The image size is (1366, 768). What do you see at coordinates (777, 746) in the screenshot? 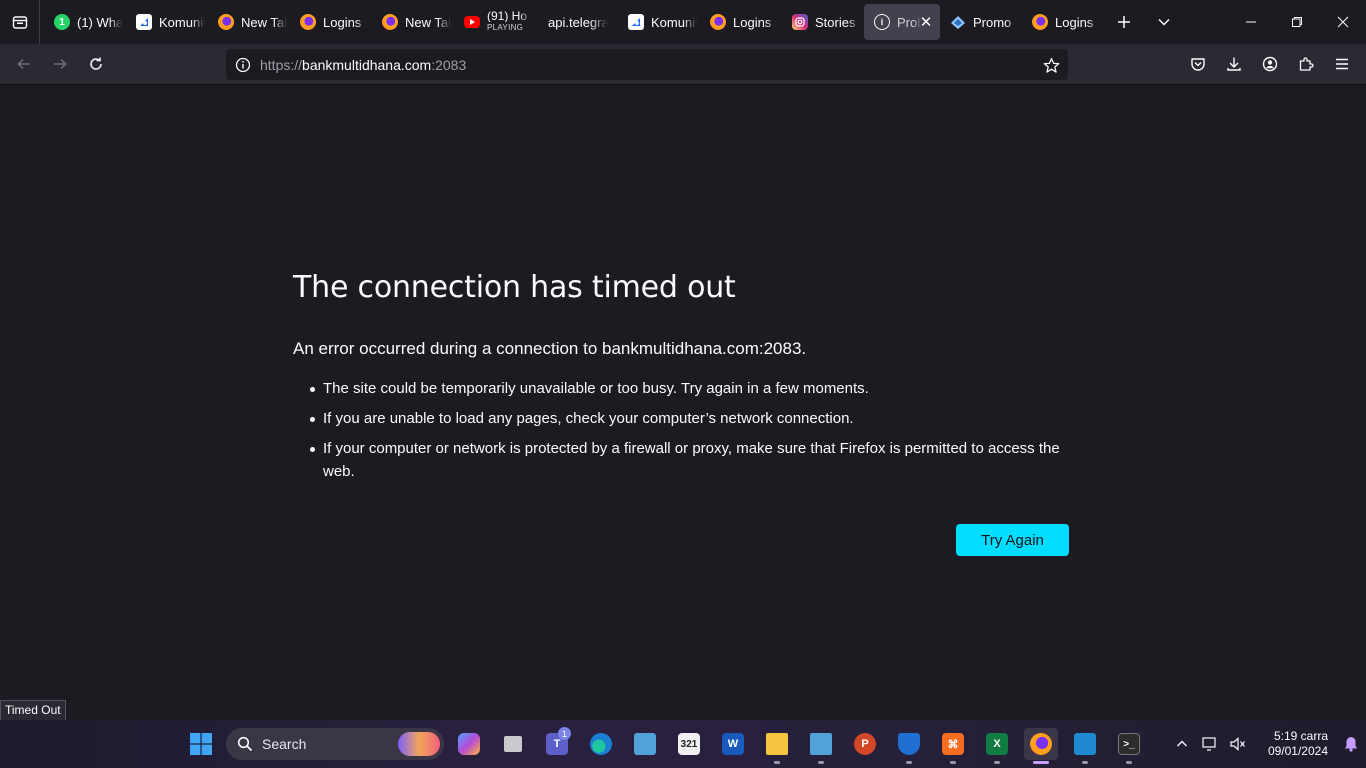
I see `file-explorer-app` at bounding box center [777, 746].